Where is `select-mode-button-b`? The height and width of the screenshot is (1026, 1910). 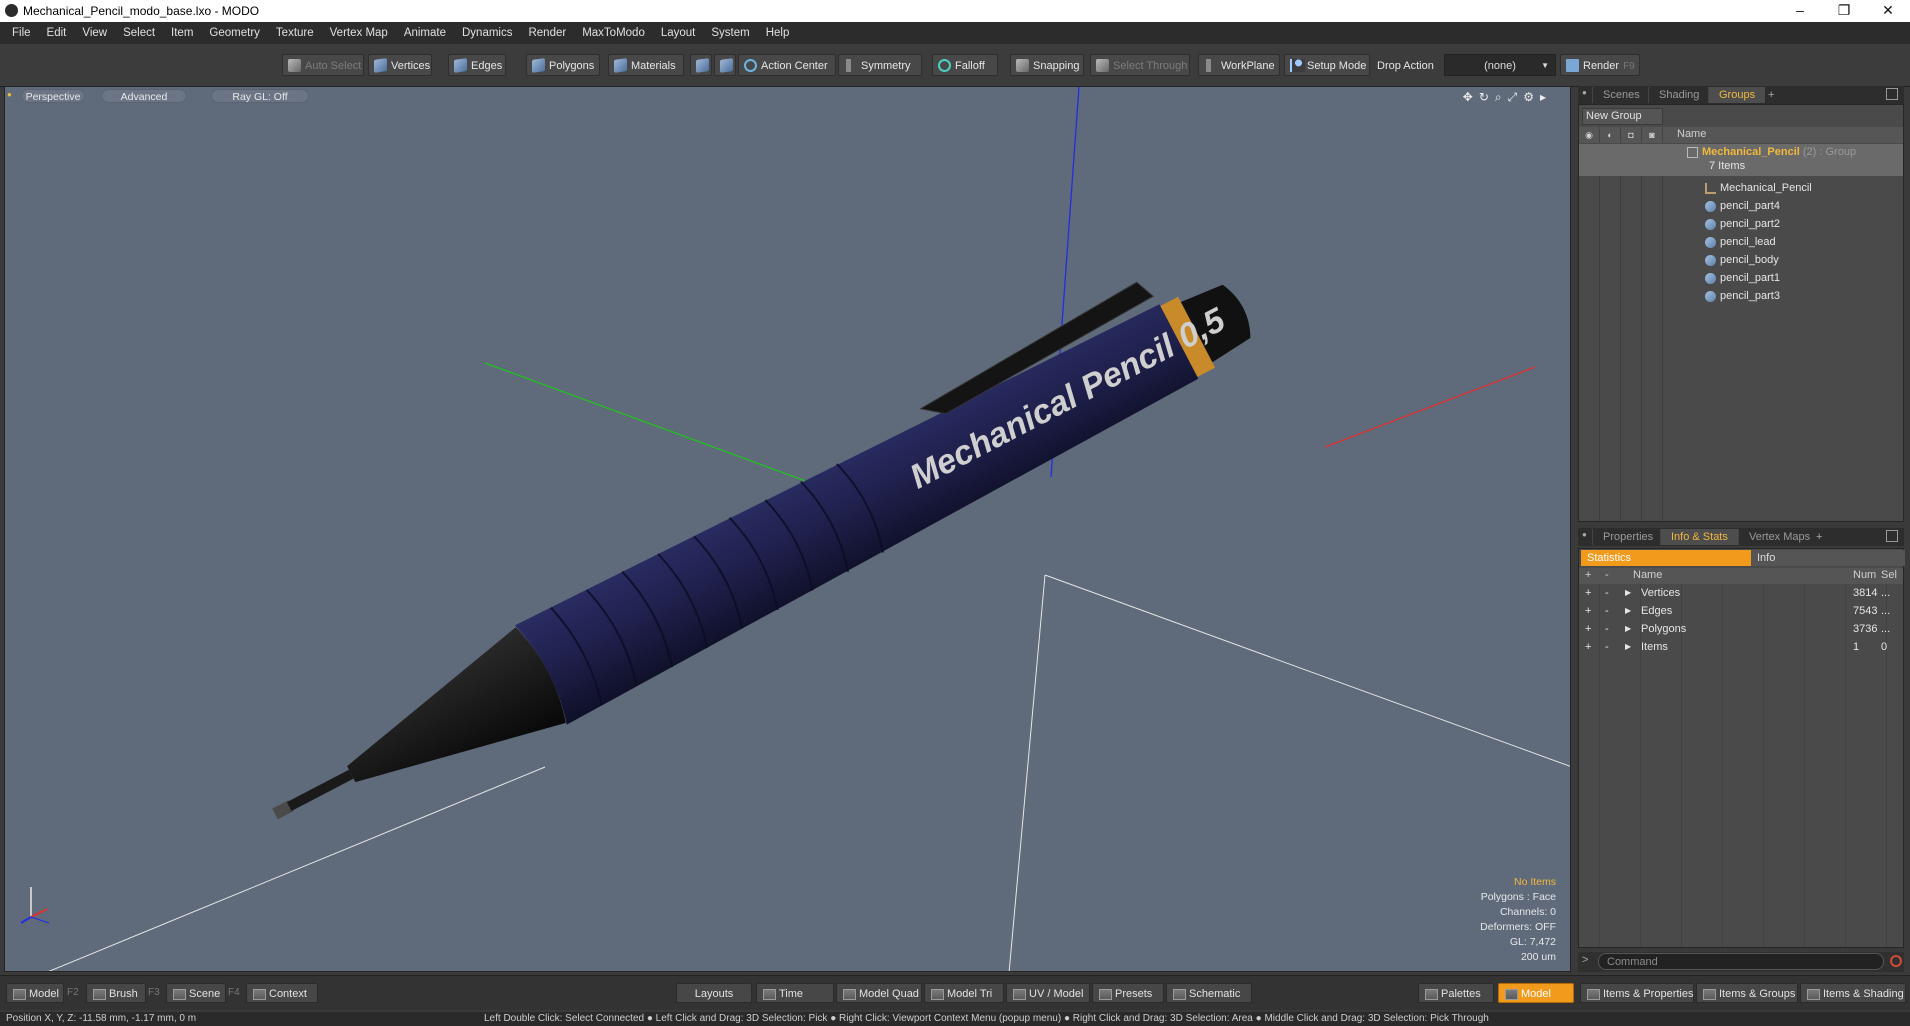
select-mode-button-b is located at coordinates (725, 65).